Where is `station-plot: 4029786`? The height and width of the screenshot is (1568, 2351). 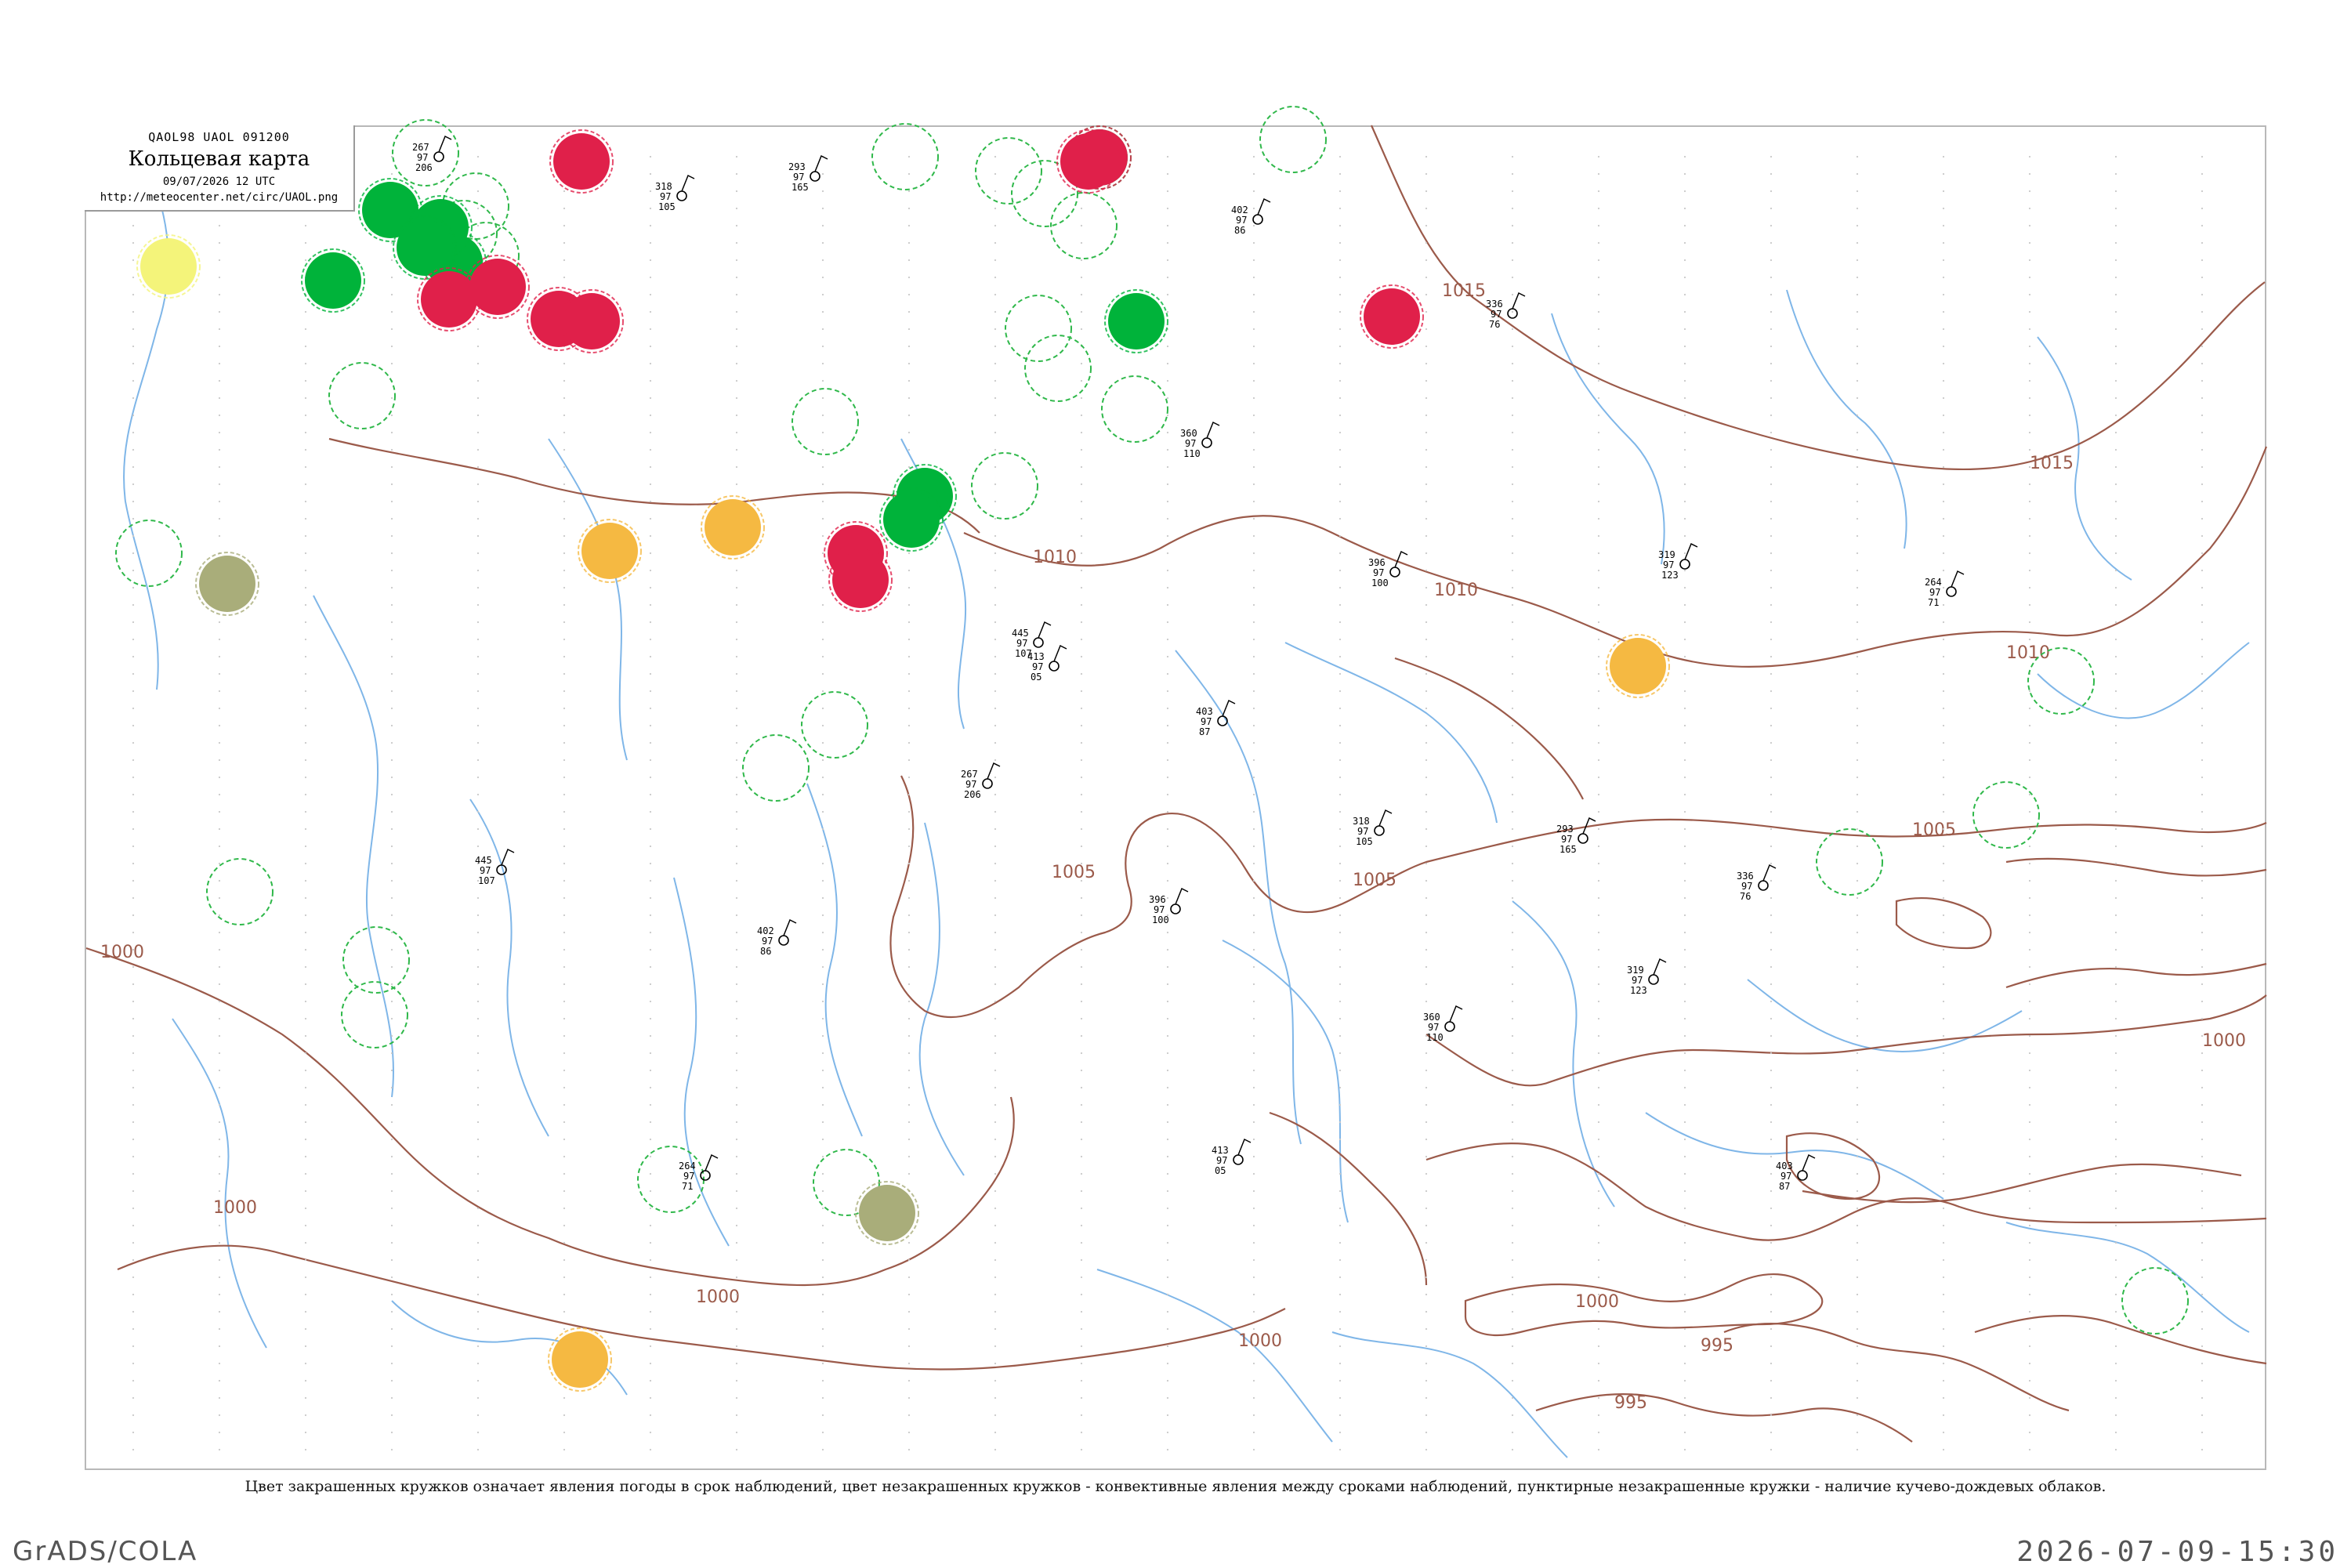 station-plot: 4029786 is located at coordinates (777, 938).